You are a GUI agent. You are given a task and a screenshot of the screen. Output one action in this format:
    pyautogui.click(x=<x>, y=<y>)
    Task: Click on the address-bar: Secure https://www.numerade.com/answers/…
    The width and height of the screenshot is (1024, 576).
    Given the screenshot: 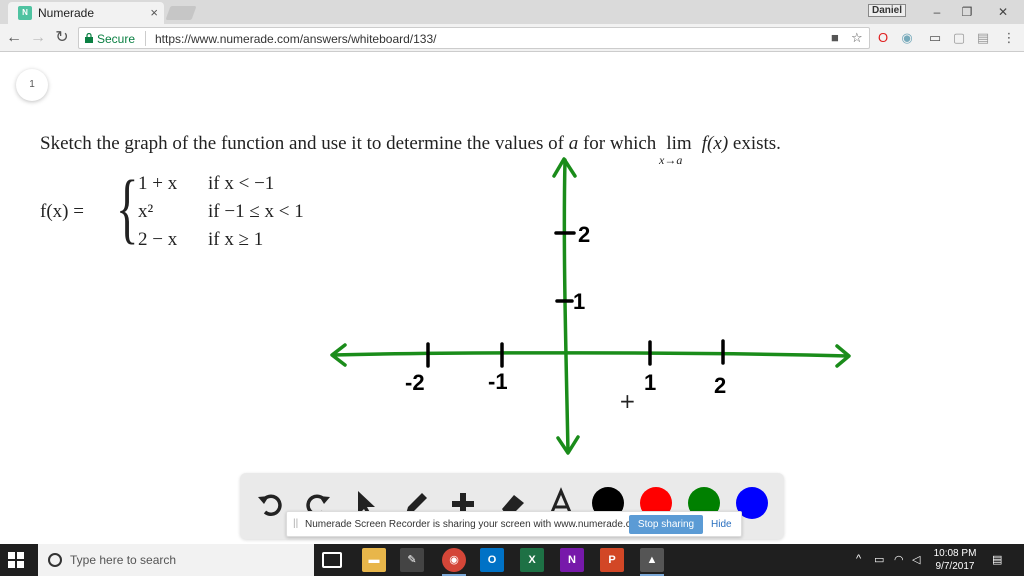 What is the action you would take?
    pyautogui.click(x=474, y=38)
    